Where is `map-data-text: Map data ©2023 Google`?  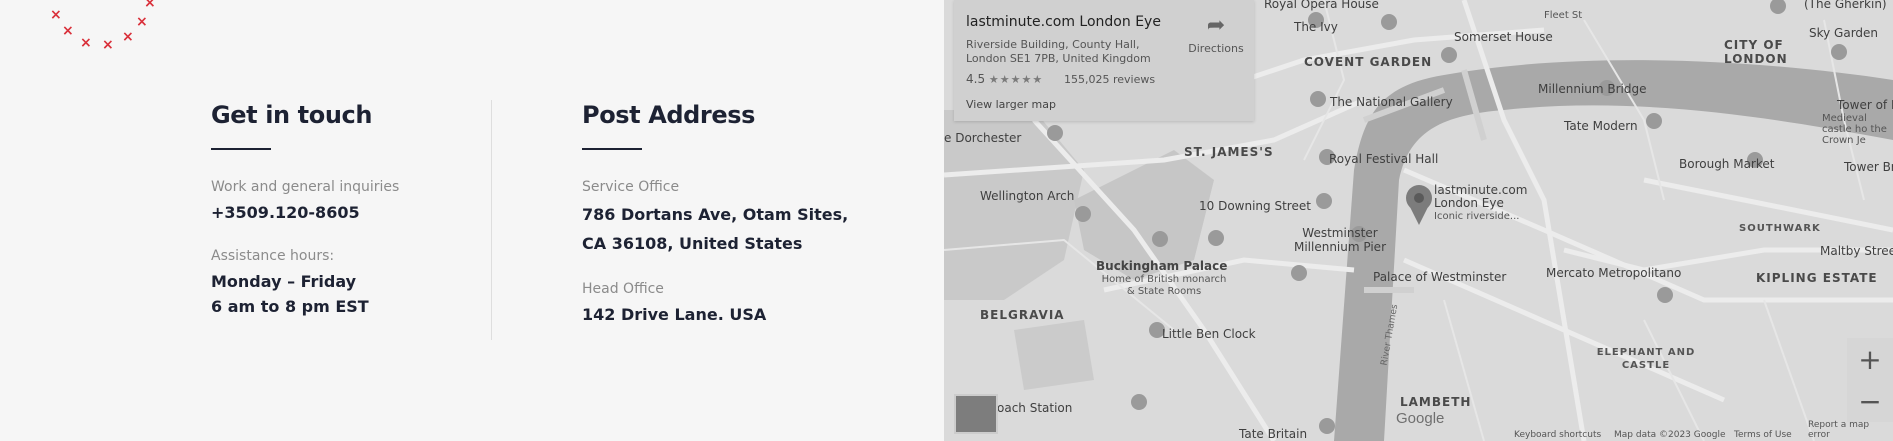
map-data-text: Map data ©2023 Google is located at coordinates (1670, 435).